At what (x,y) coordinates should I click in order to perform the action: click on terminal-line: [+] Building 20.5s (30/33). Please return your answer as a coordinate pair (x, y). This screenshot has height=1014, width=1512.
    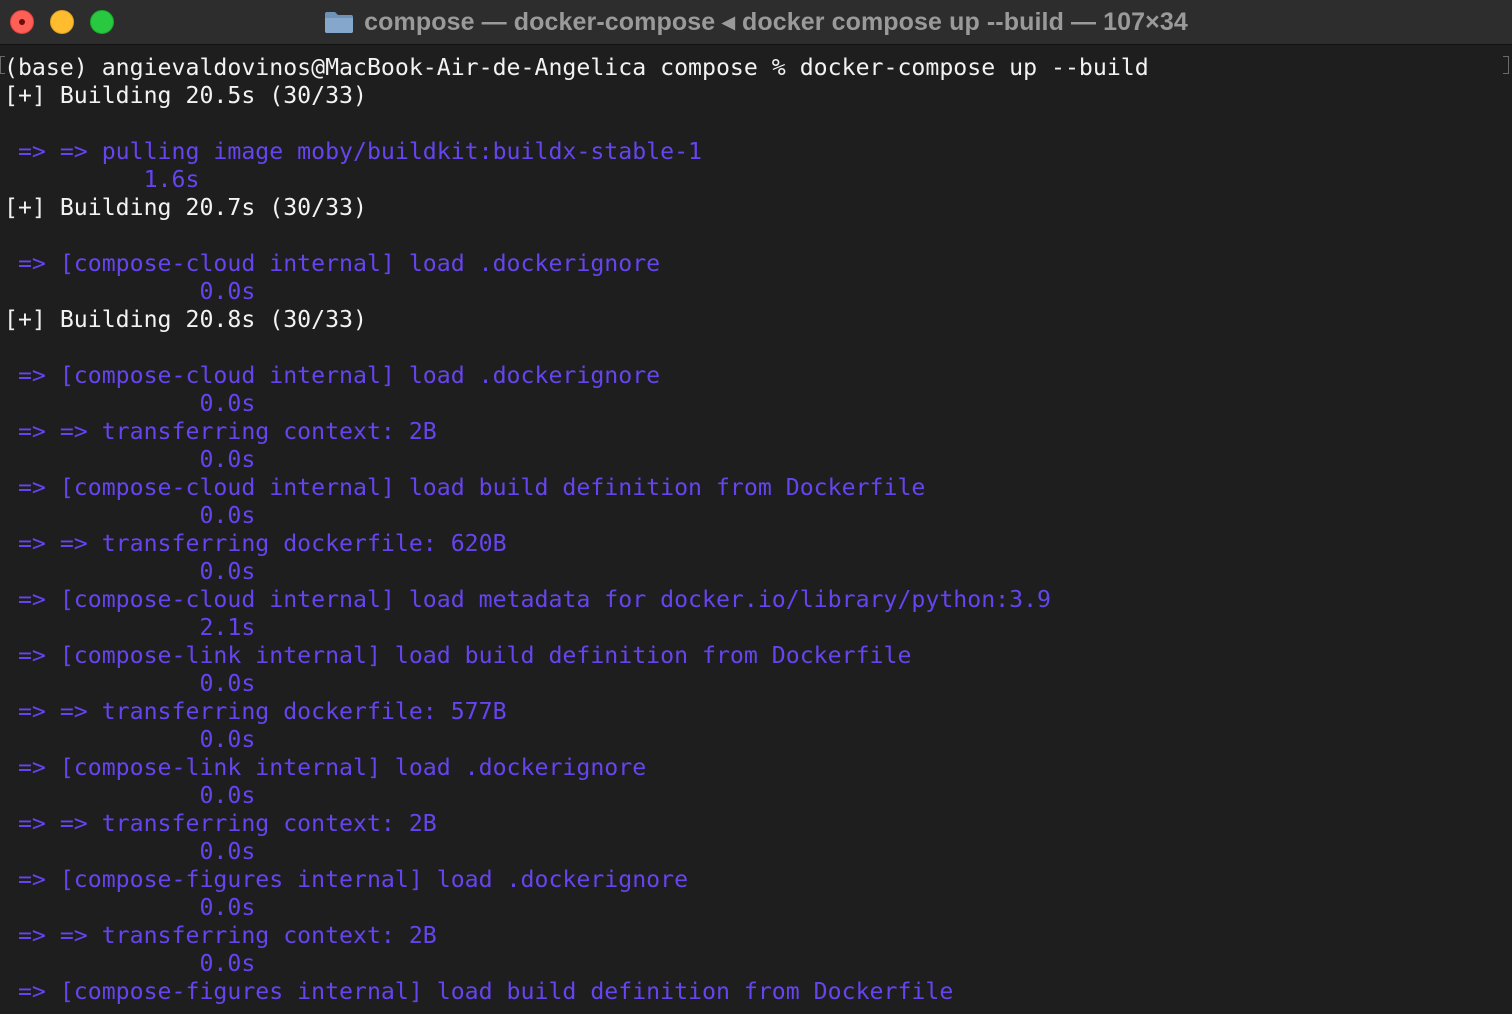
    Looking at the image, I should click on (185, 95).